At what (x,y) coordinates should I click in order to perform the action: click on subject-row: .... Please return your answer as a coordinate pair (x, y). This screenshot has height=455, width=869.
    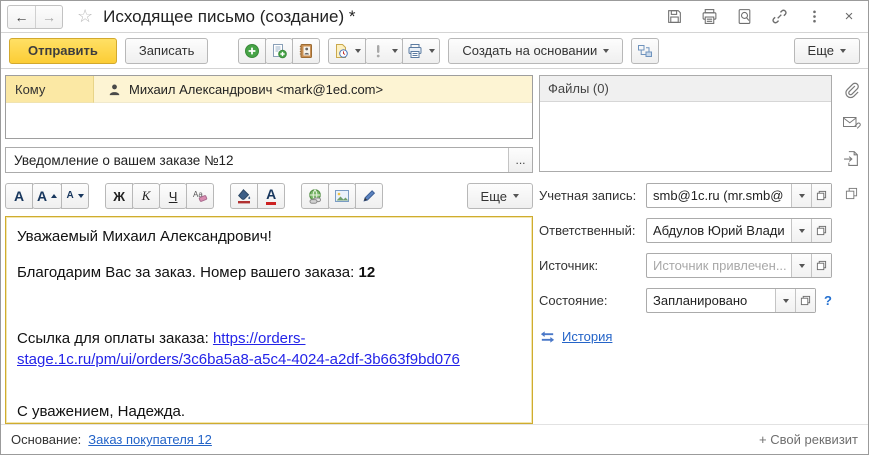
    Looking at the image, I should click on (269, 160).